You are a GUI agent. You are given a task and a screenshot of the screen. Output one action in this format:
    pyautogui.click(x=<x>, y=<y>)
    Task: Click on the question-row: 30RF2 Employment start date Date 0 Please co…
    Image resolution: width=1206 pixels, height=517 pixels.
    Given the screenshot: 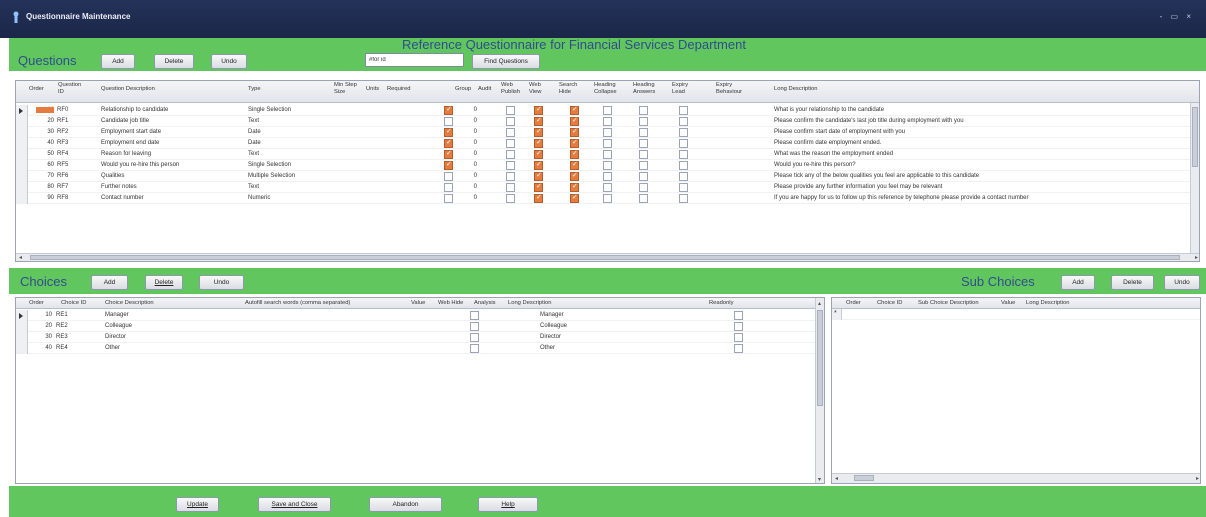 What is the action you would take?
    pyautogui.click(x=607, y=132)
    